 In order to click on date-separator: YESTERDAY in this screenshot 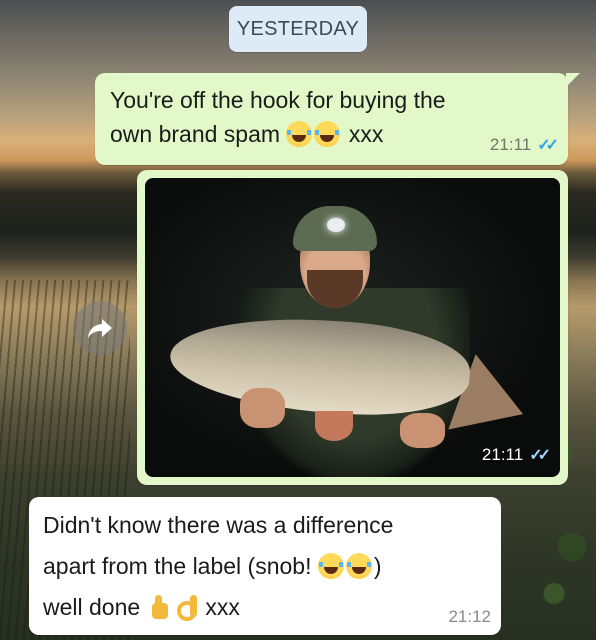, I will do `click(298, 29)`.